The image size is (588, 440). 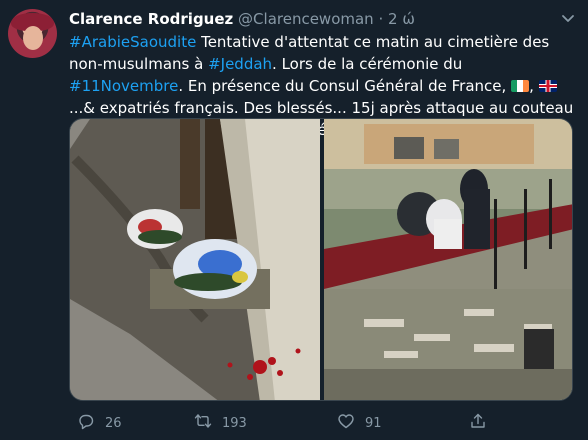 I want to click on tweet-text-segment: ,, so click(x=534, y=86).